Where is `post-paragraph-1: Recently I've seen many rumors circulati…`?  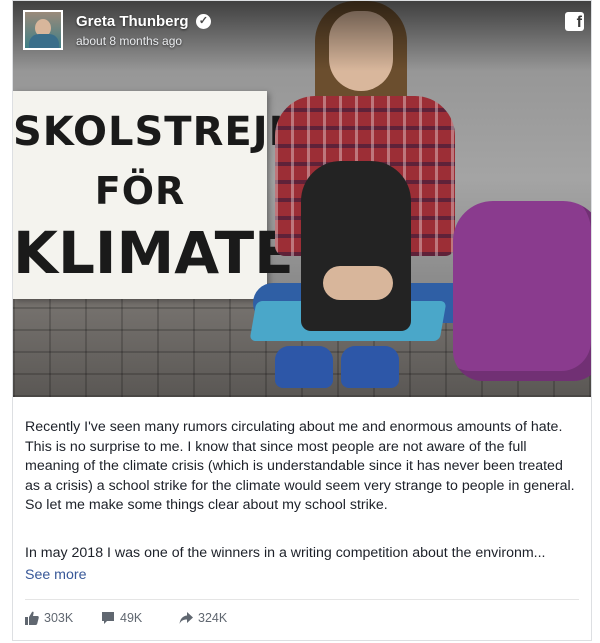
post-paragraph-1: Recently I've seen many rumors circulati… is located at coordinates (300, 456).